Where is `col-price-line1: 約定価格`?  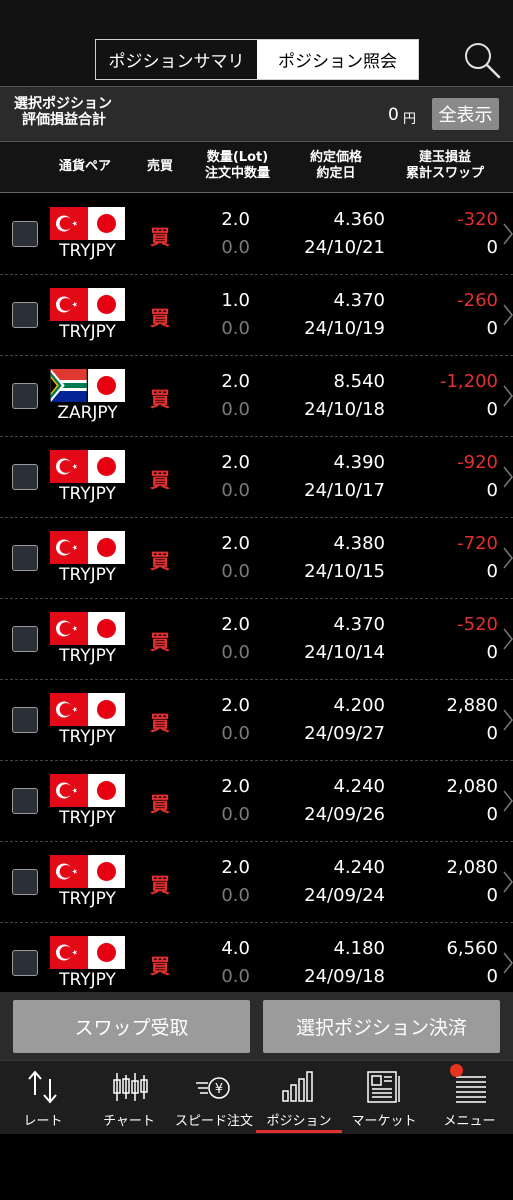
col-price-line1: 約定価格 is located at coordinates (335, 157).